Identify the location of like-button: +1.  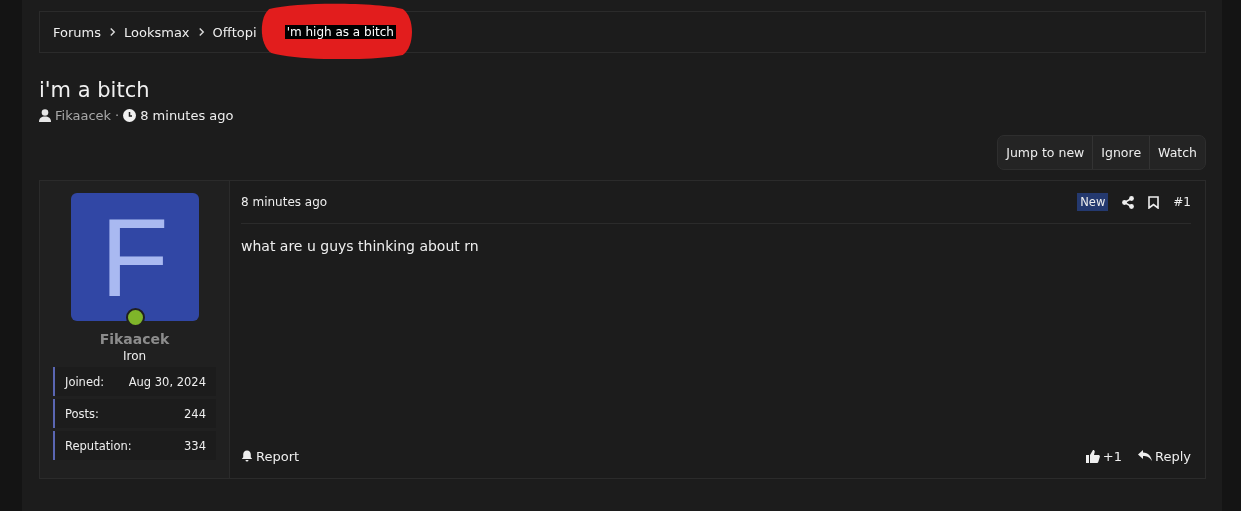
(1103, 456).